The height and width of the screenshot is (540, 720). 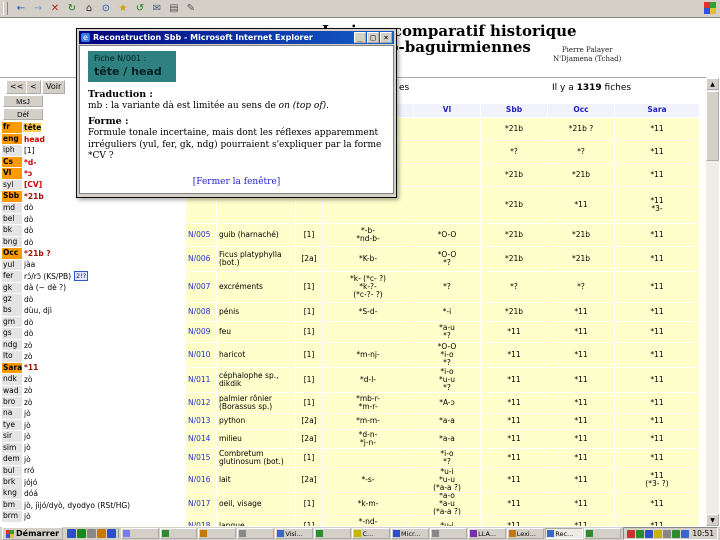 What do you see at coordinates (12, 368) in the screenshot?
I see `language-code: Sara` at bounding box center [12, 368].